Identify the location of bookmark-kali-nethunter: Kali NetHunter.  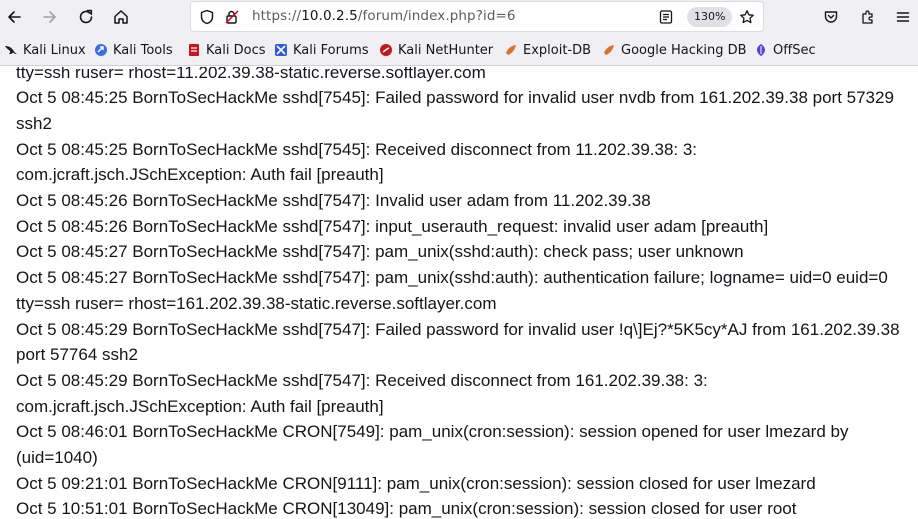
(436, 50).